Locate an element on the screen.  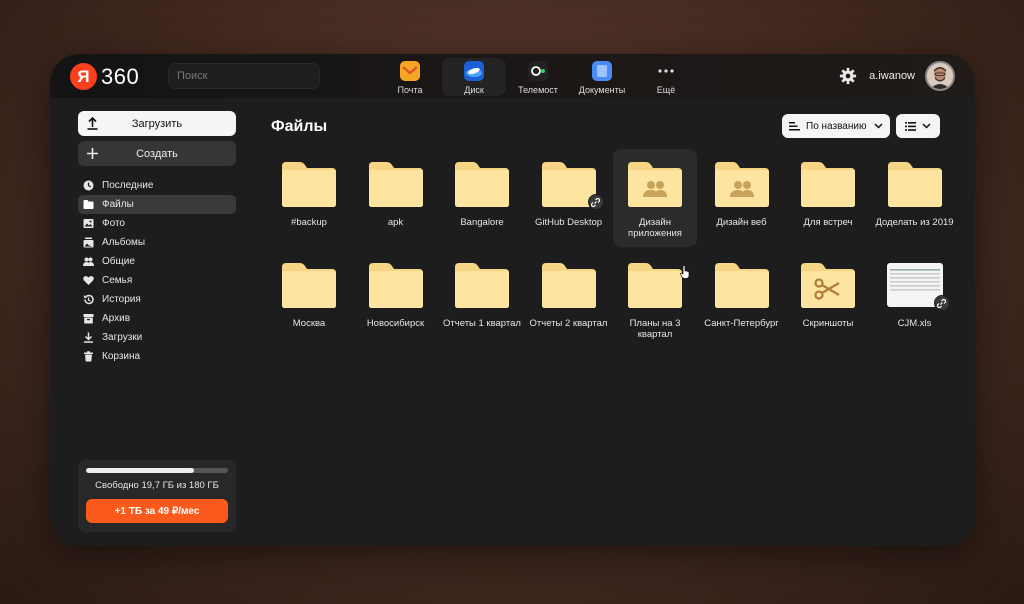
sort-dropdown: По названию is located at coordinates (836, 126).